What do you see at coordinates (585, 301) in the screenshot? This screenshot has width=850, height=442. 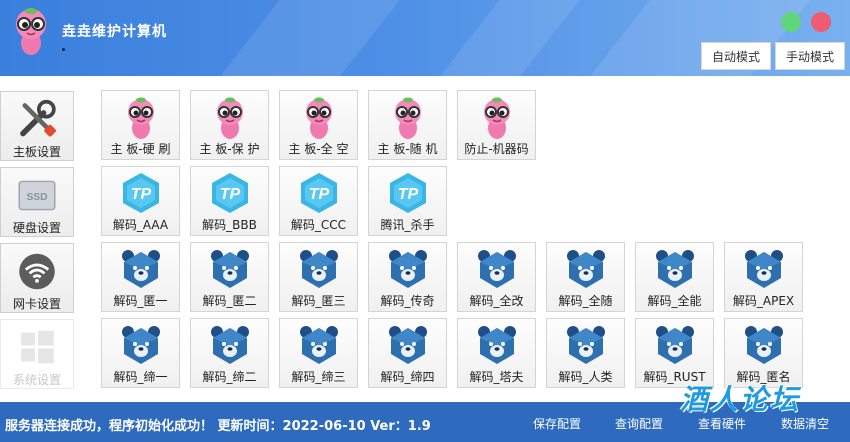 I see `tile-label: 解码_全随` at bounding box center [585, 301].